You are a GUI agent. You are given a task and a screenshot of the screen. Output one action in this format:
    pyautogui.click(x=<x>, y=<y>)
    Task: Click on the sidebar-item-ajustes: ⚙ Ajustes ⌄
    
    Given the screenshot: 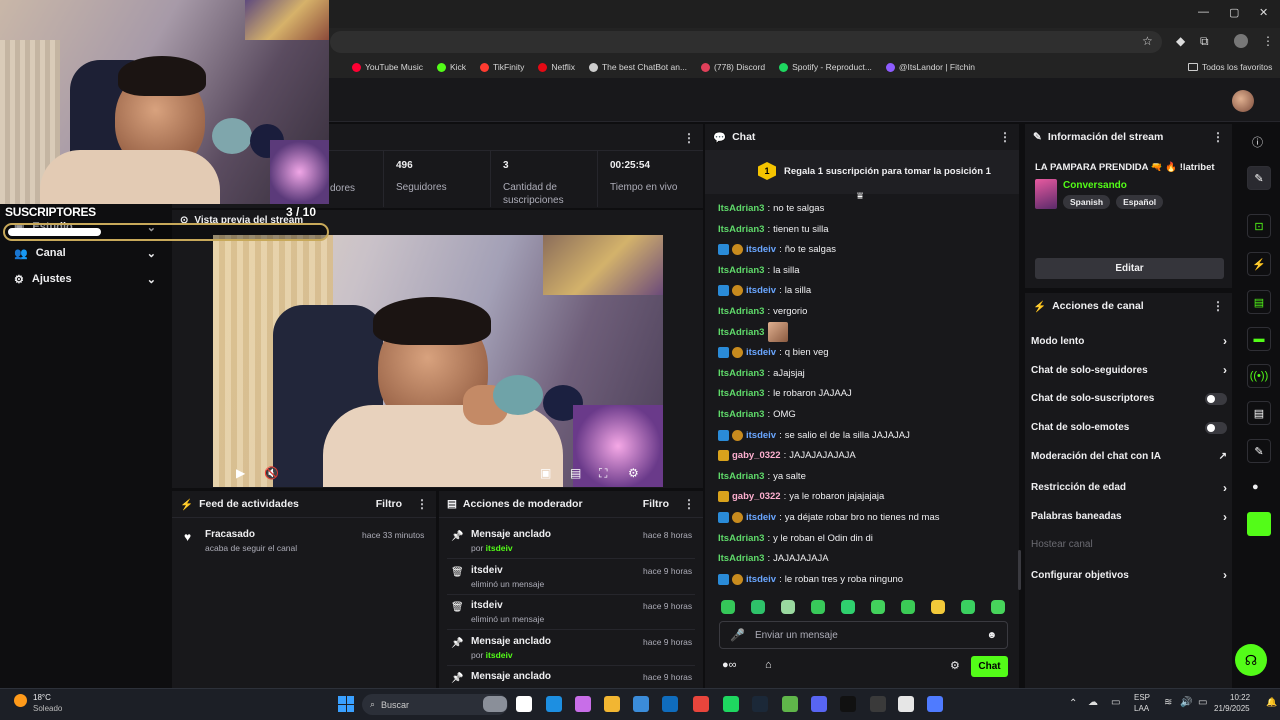 What is the action you would take?
    pyautogui.click(x=85, y=279)
    